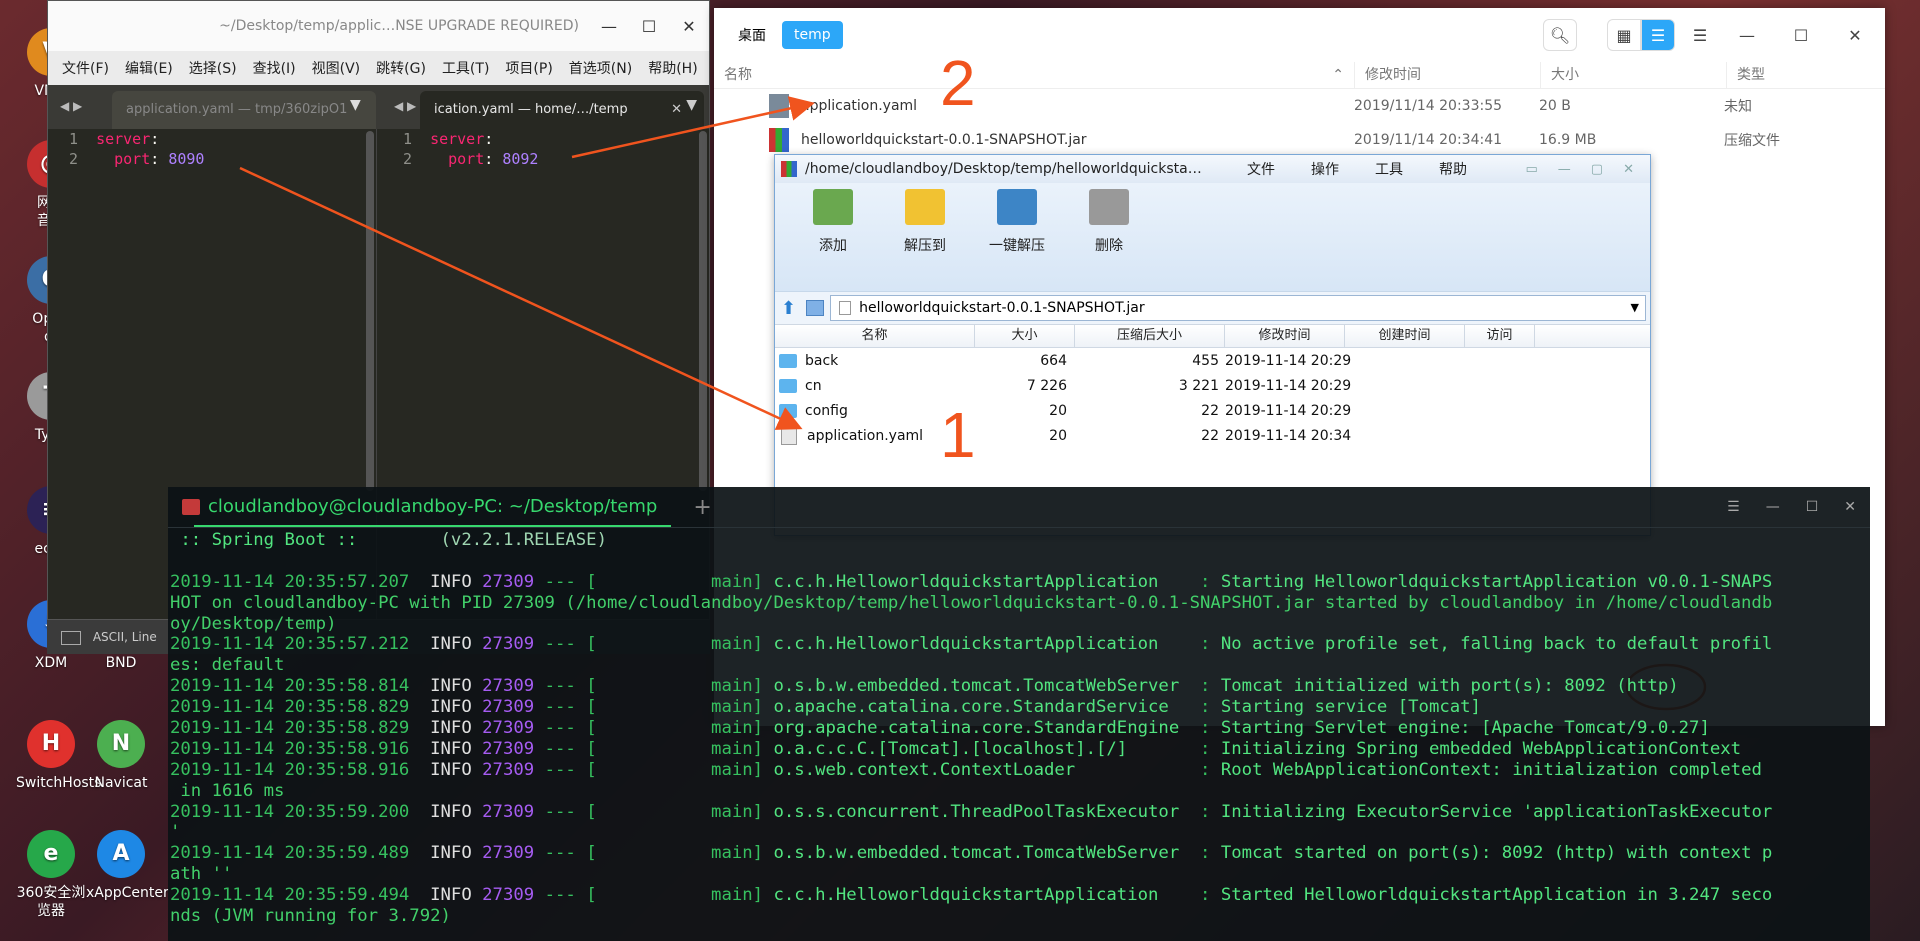 This screenshot has width=1920, height=941. I want to click on archive-column-header: 大小, so click(1025, 336).